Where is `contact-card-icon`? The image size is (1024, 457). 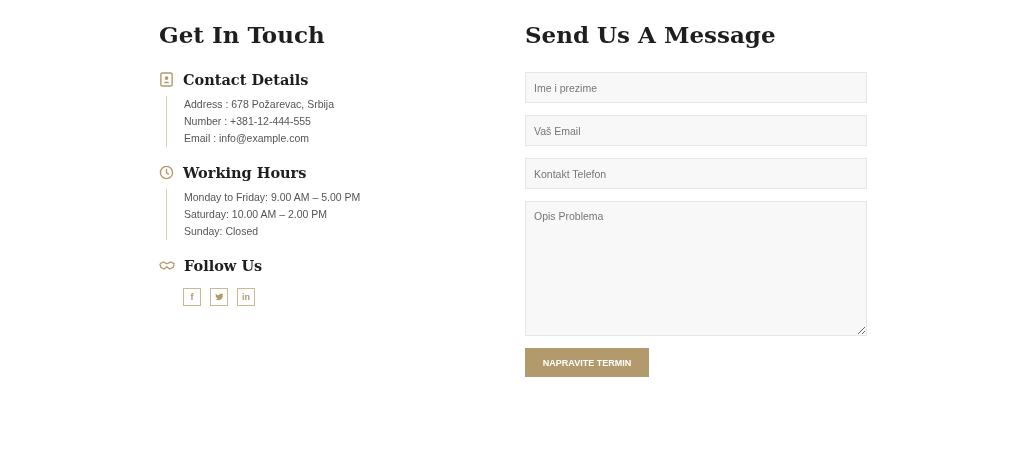
contact-card-icon is located at coordinates (166, 79).